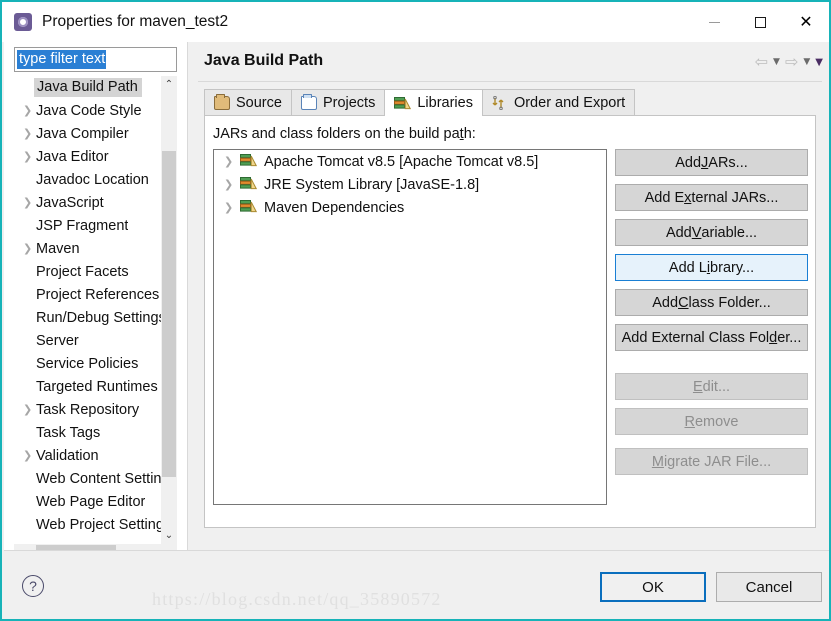 This screenshot has height=621, width=831. What do you see at coordinates (95, 409) in the screenshot?
I see `sidebar-item-task-repository: ❯ Task Repository` at bounding box center [95, 409].